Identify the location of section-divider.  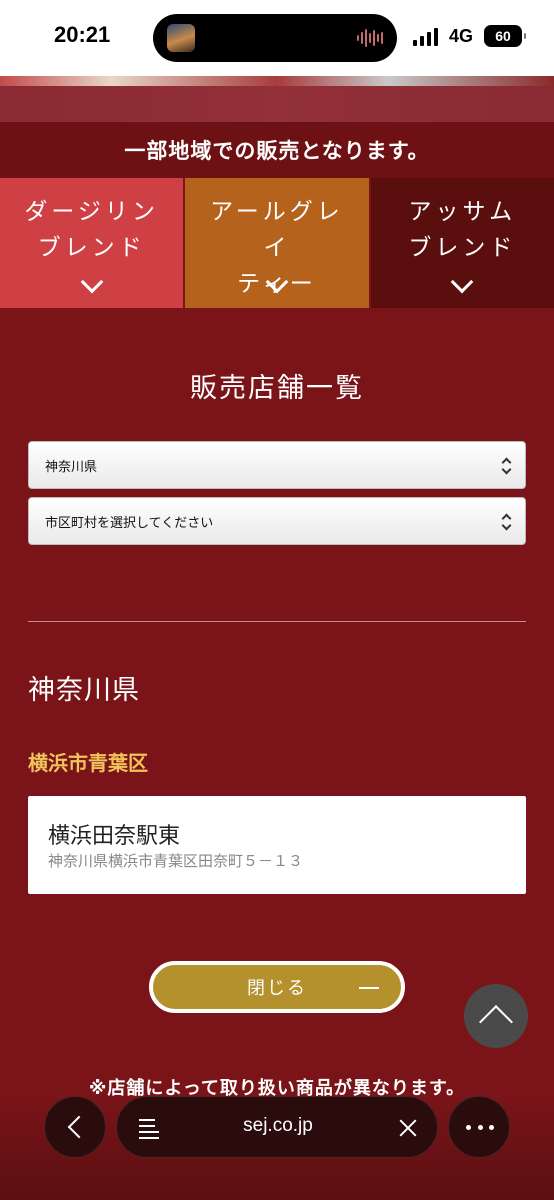
(277, 621).